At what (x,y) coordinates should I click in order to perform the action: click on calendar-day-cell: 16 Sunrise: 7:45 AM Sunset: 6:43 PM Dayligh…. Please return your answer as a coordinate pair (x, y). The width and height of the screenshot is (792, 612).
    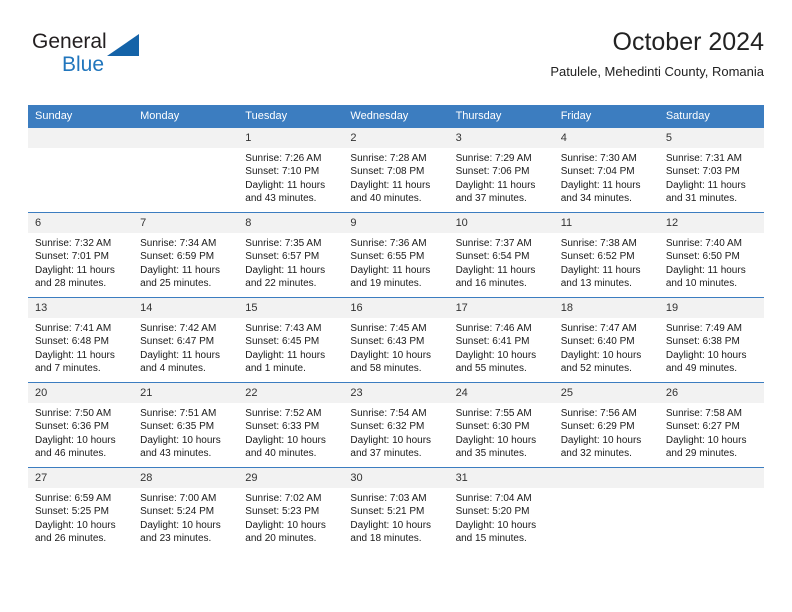
    Looking at the image, I should click on (396, 340).